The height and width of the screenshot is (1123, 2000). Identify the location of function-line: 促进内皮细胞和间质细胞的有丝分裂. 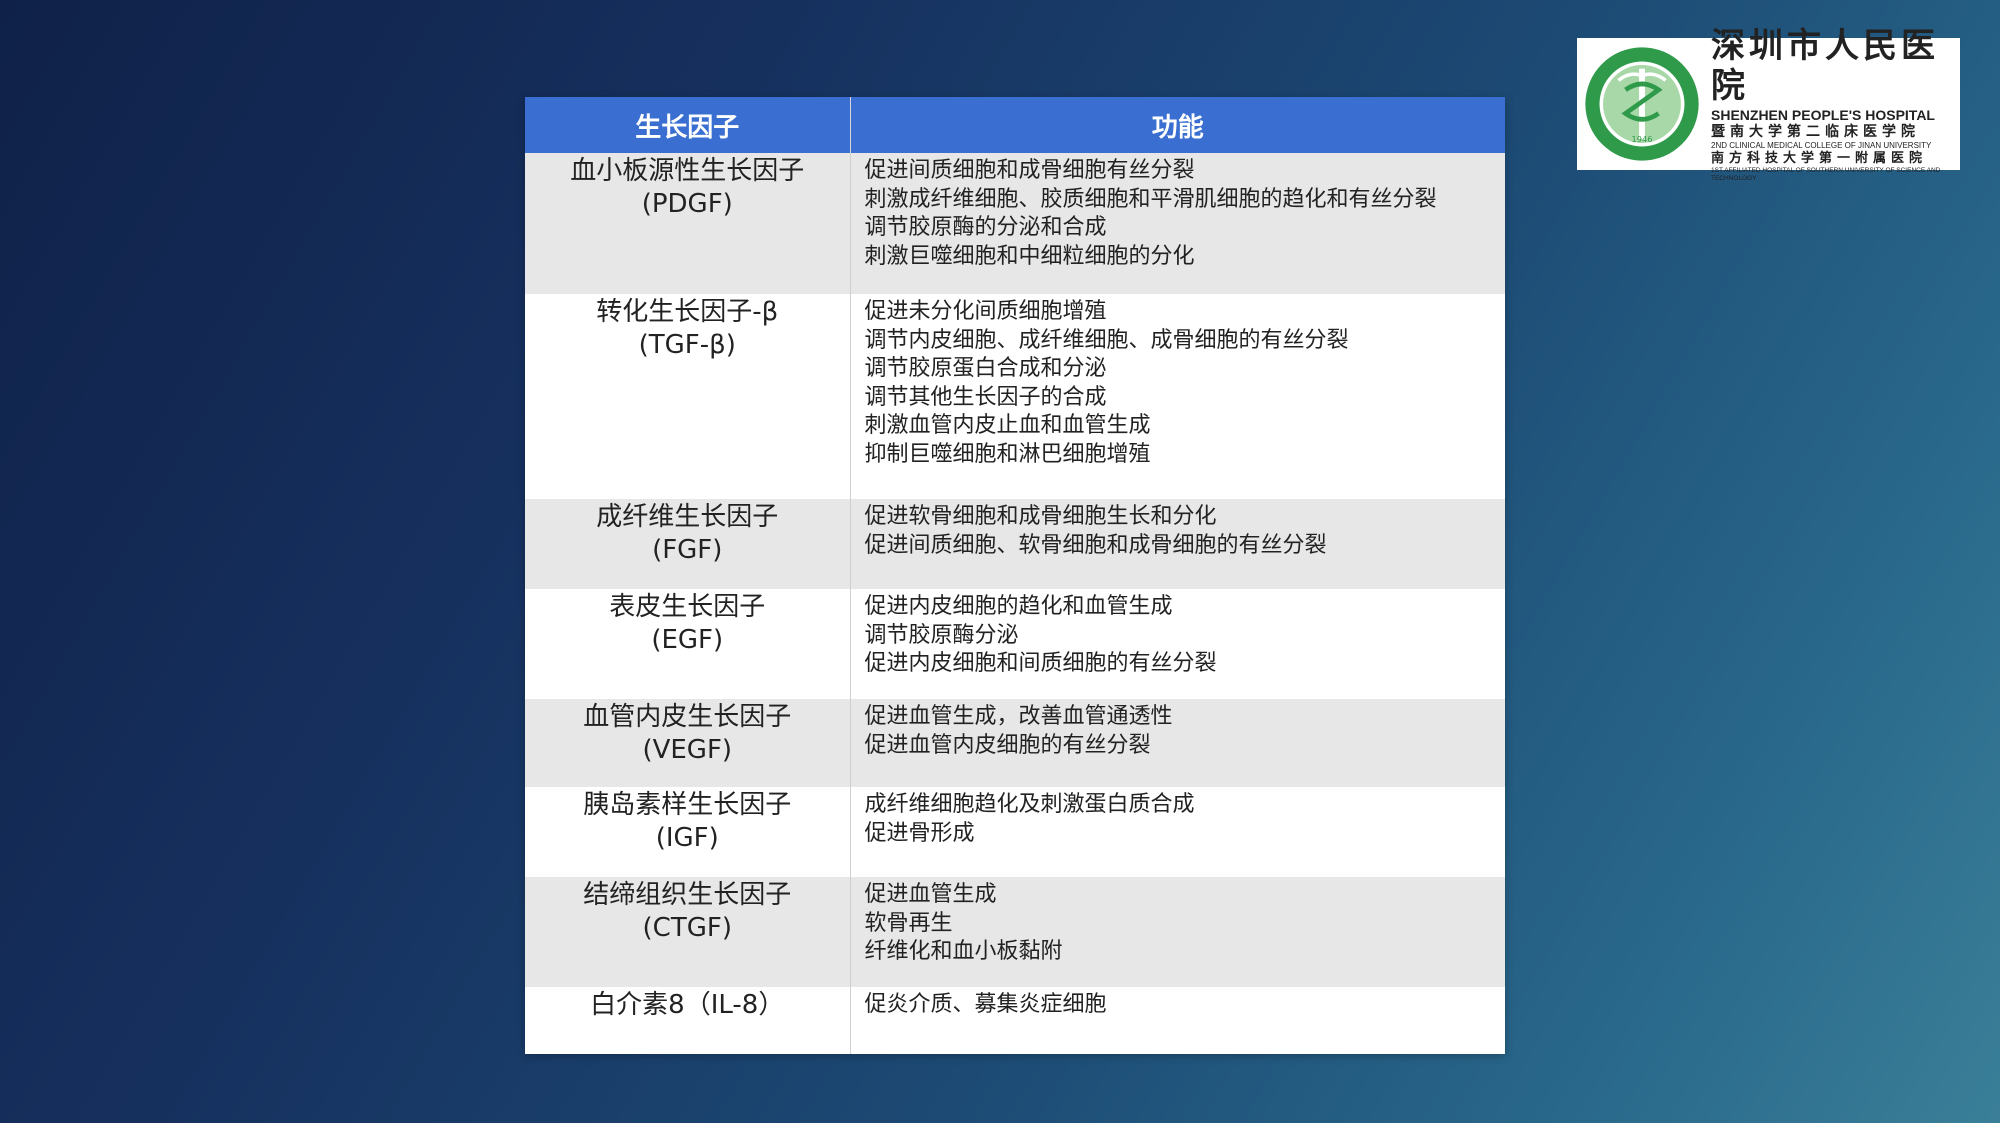
(1040, 663).